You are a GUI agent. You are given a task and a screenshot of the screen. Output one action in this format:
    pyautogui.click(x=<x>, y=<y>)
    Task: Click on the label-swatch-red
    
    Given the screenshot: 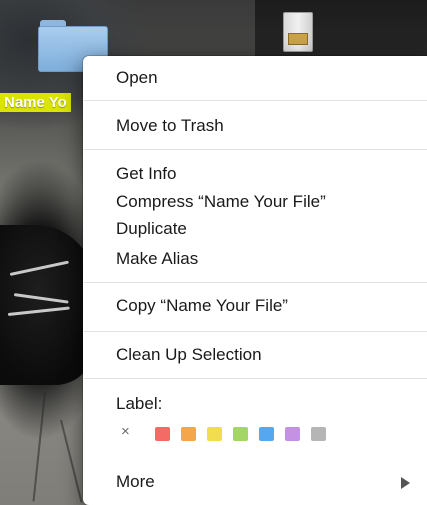 What is the action you would take?
    pyautogui.click(x=162, y=434)
    